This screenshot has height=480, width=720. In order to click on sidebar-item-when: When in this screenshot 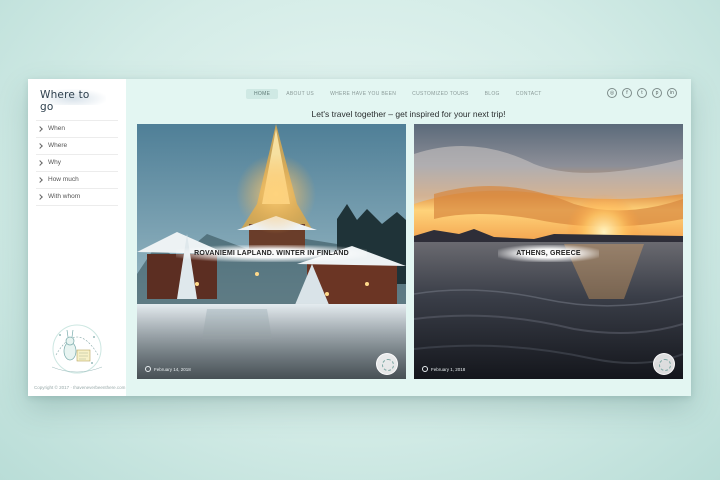, I will do `click(77, 128)`.